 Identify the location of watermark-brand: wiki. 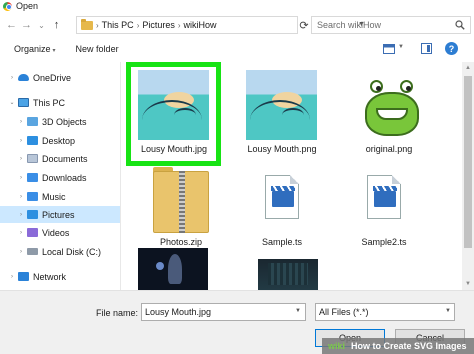
(337, 346).